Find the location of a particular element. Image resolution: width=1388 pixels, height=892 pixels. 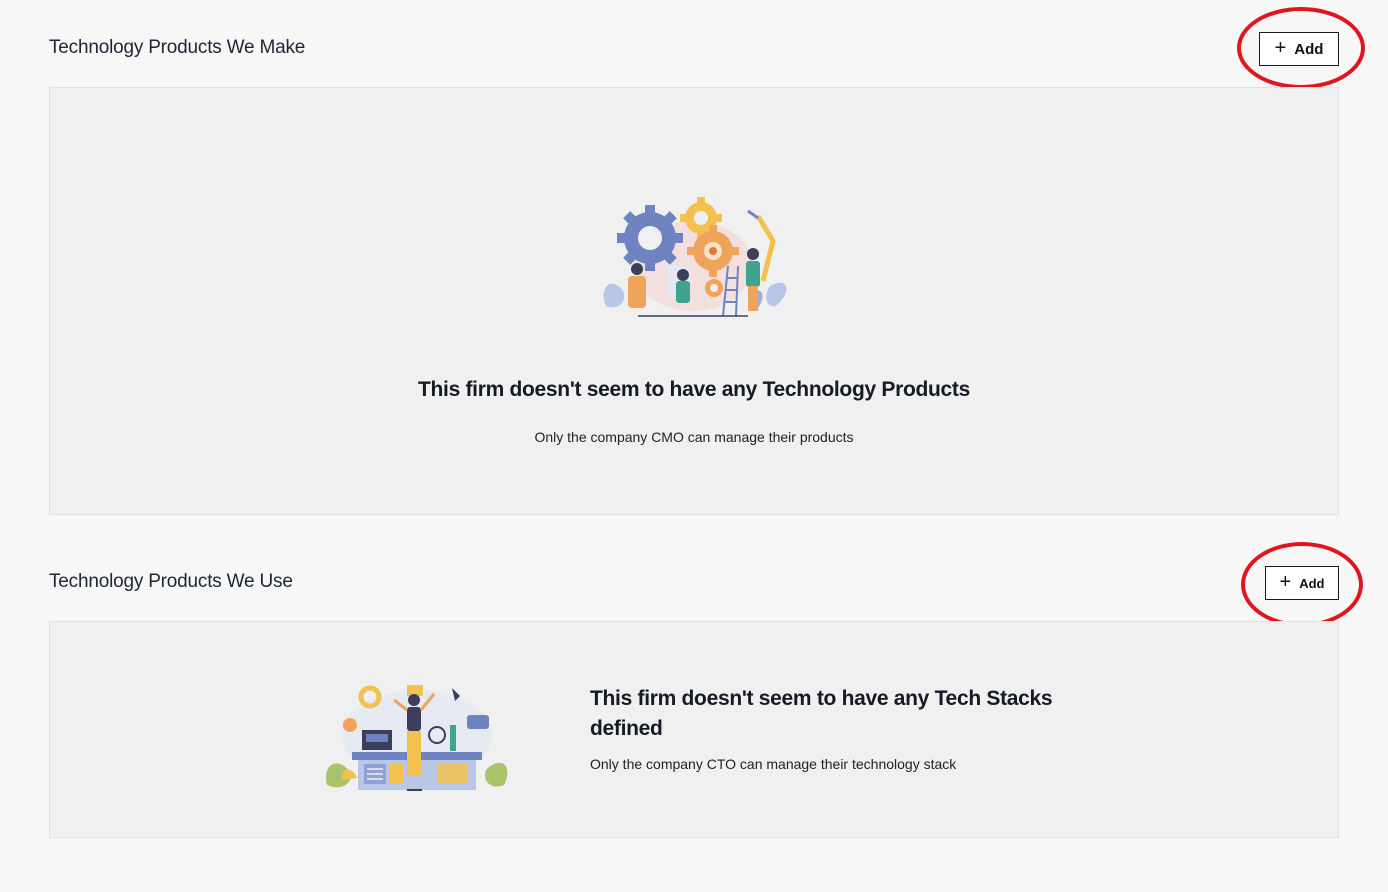

workbench-tools-illustration is located at coordinates (417, 738).